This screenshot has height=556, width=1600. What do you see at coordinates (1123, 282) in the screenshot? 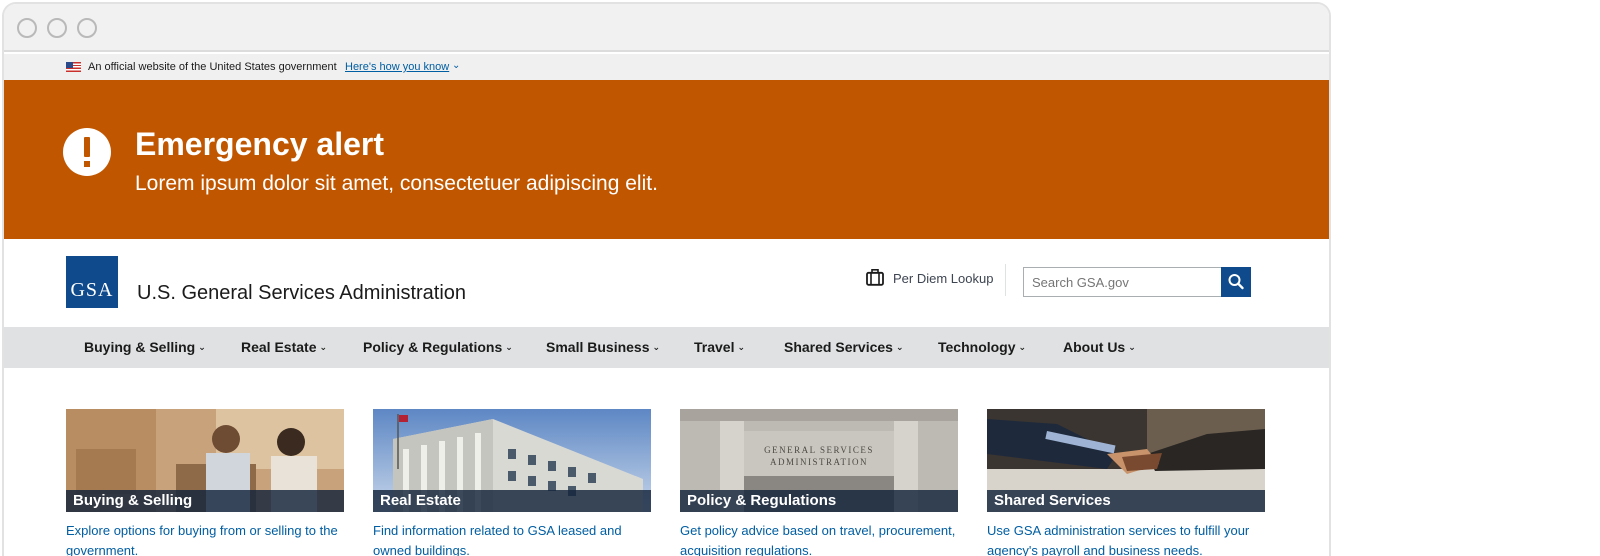
I see `search-input` at bounding box center [1123, 282].